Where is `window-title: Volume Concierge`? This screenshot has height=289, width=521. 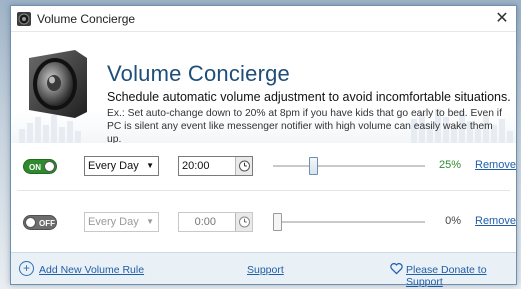
window-title: Volume Concierge is located at coordinates (86, 18).